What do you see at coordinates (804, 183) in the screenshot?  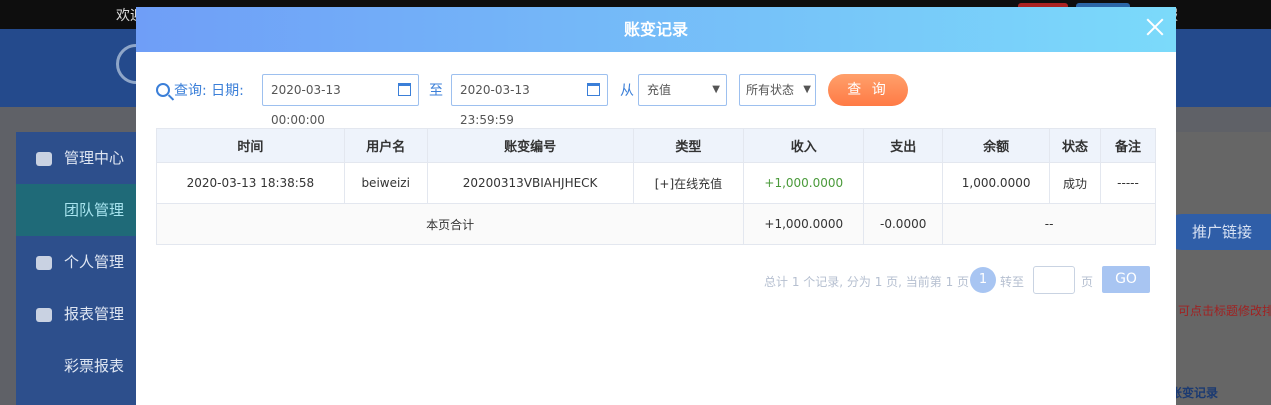 I see `cell-income: +1,000.0000` at bounding box center [804, 183].